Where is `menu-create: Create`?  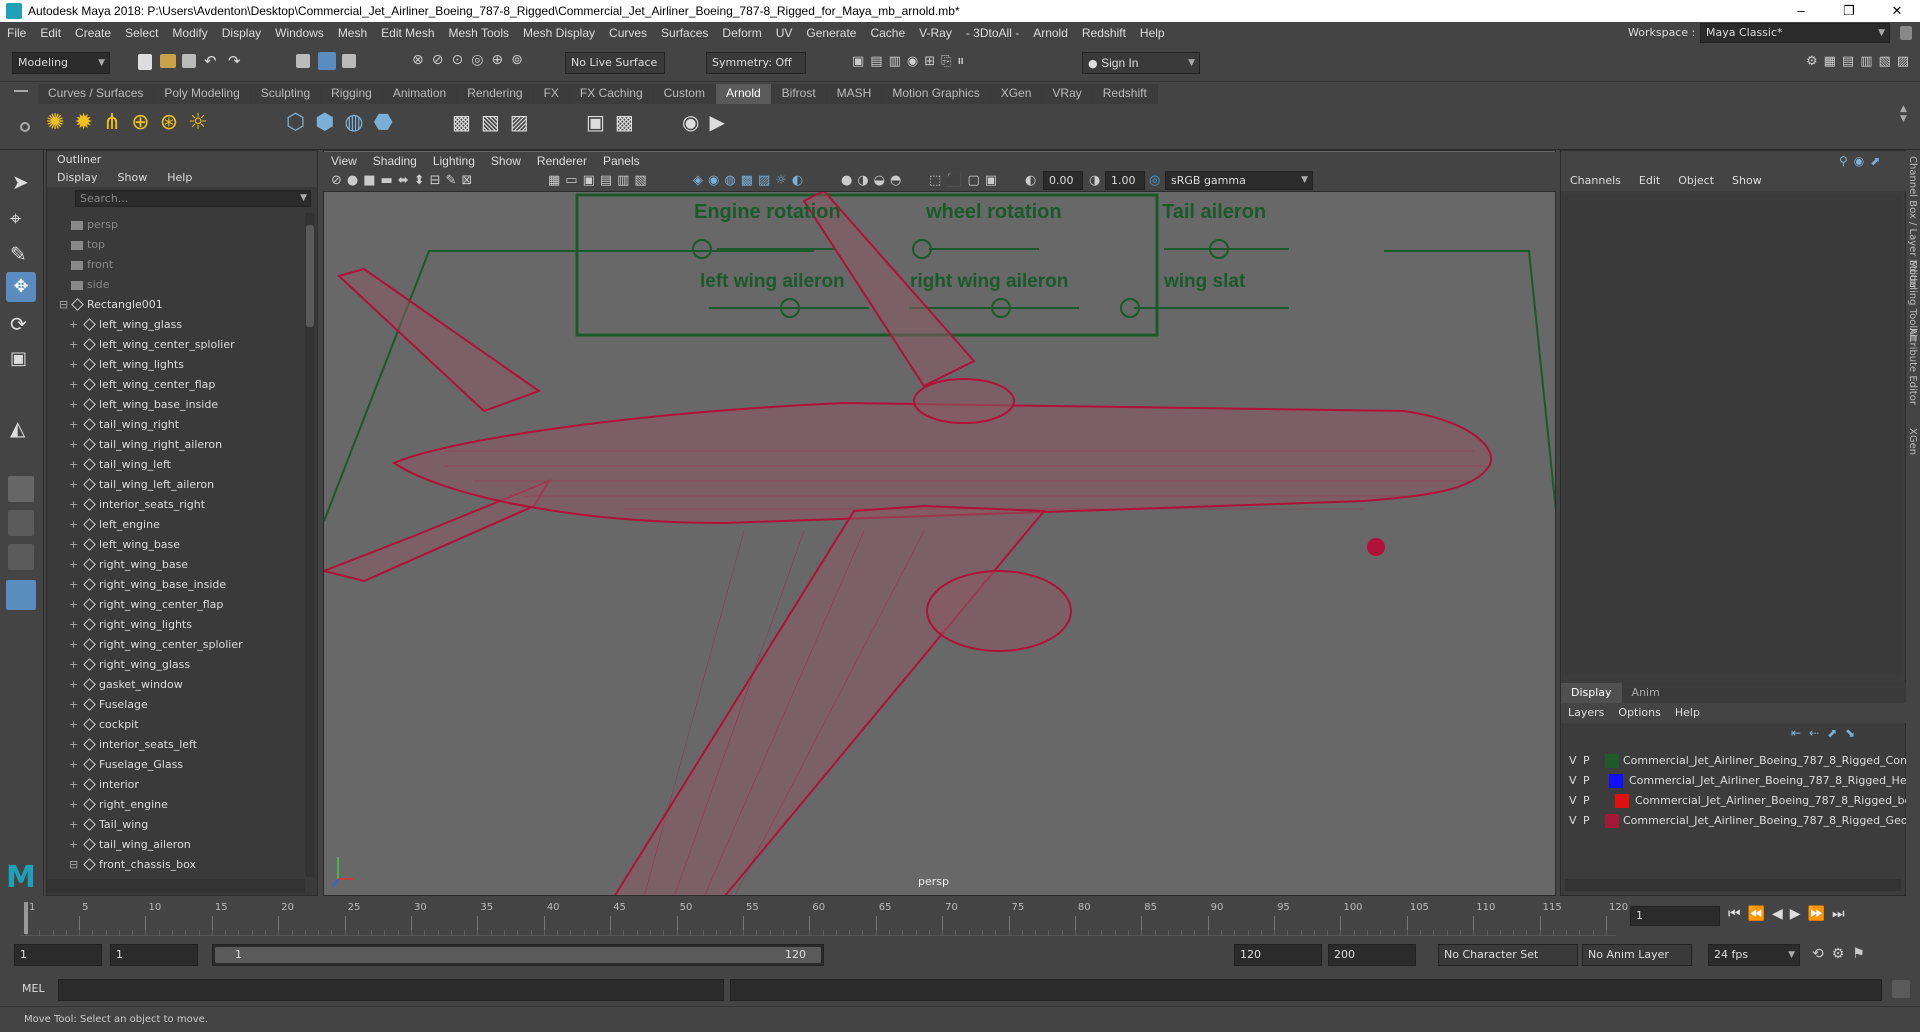 menu-create: Create is located at coordinates (93, 33).